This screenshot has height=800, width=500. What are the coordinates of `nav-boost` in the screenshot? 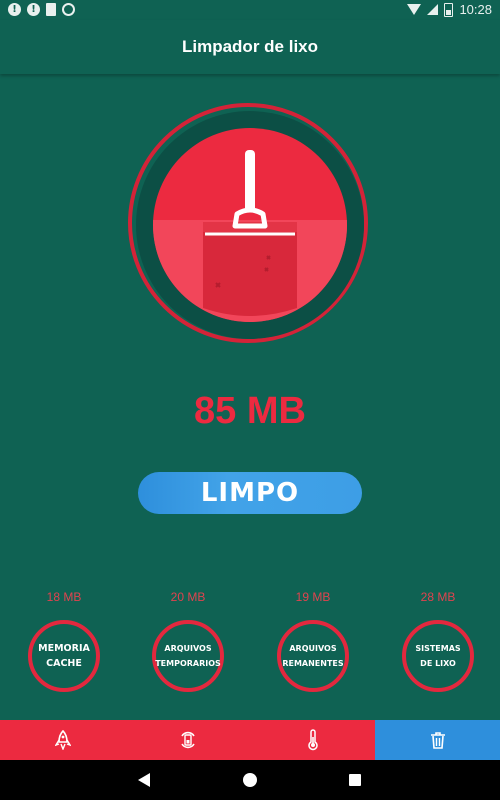 It's located at (62, 740).